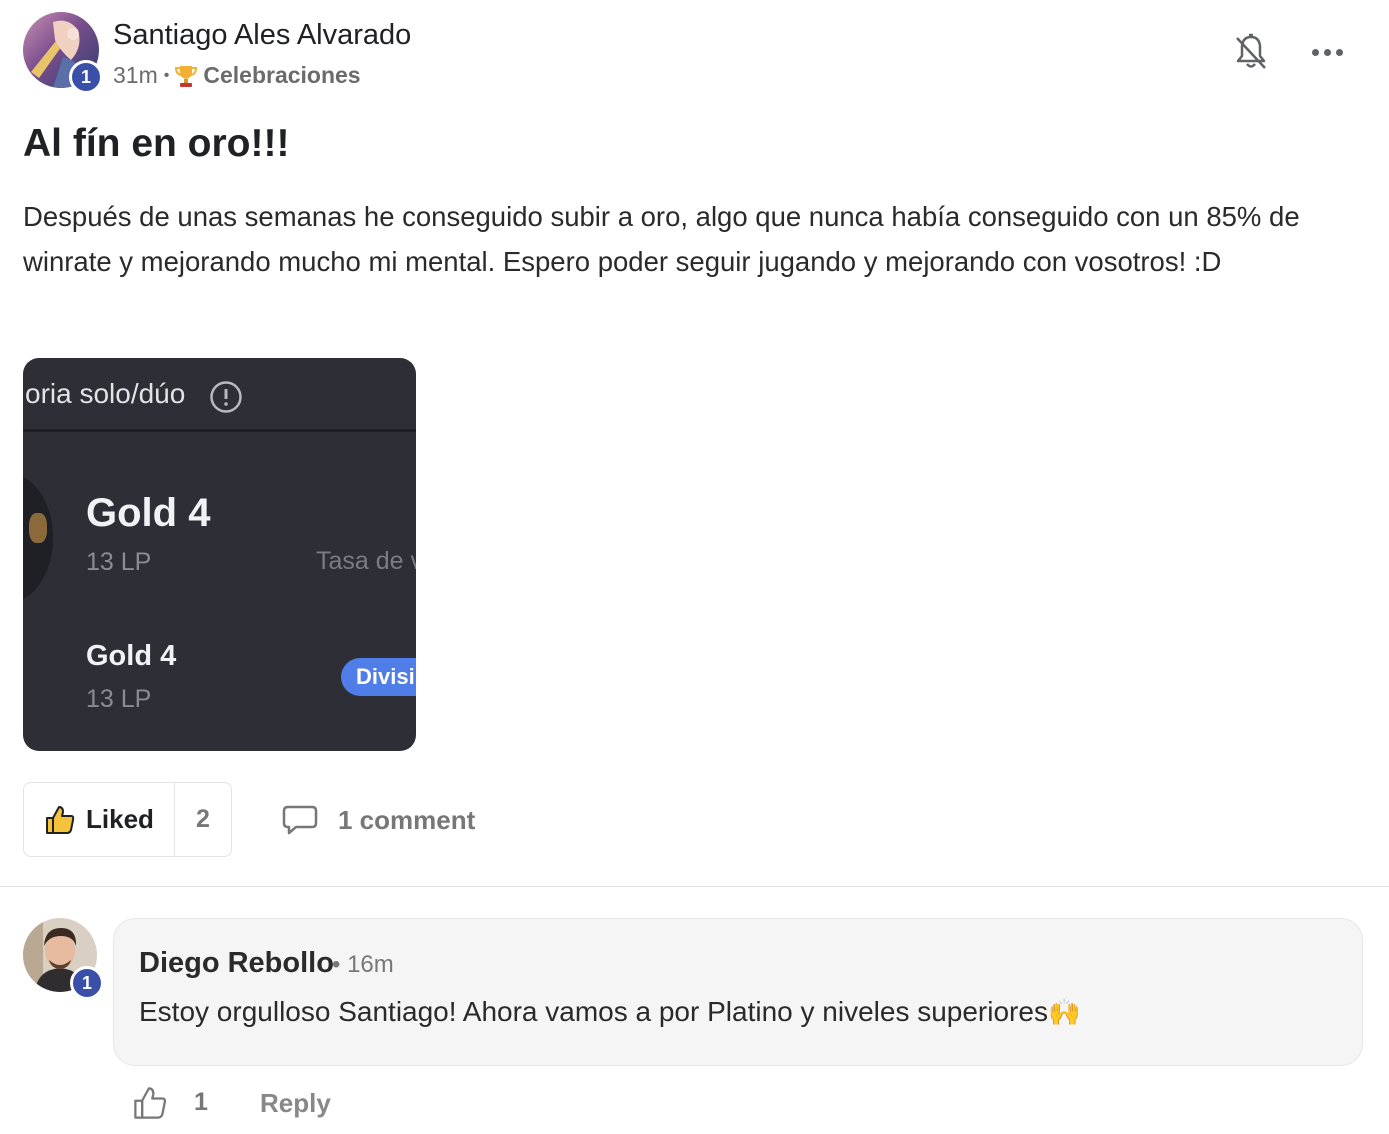 This screenshot has width=1389, height=1134. What do you see at coordinates (295, 1103) in the screenshot?
I see `reply-button: Reply` at bounding box center [295, 1103].